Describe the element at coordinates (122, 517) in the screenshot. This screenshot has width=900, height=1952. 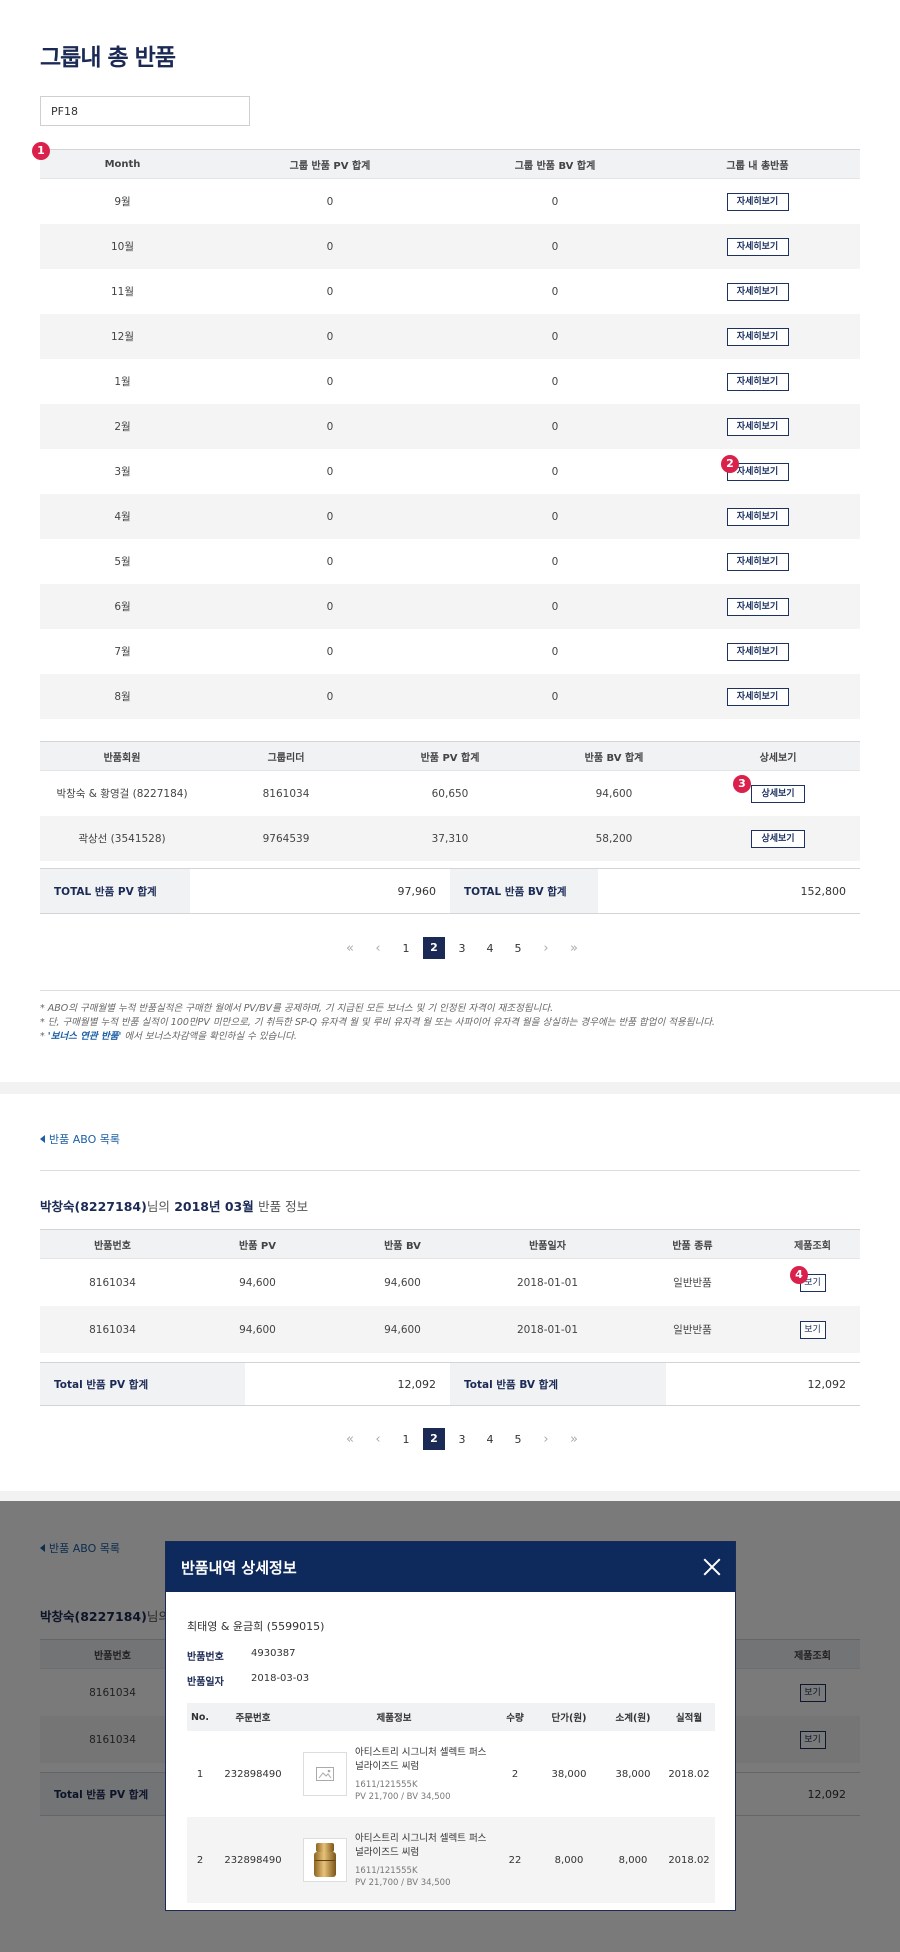
I see `month-cell: 4월` at that location.